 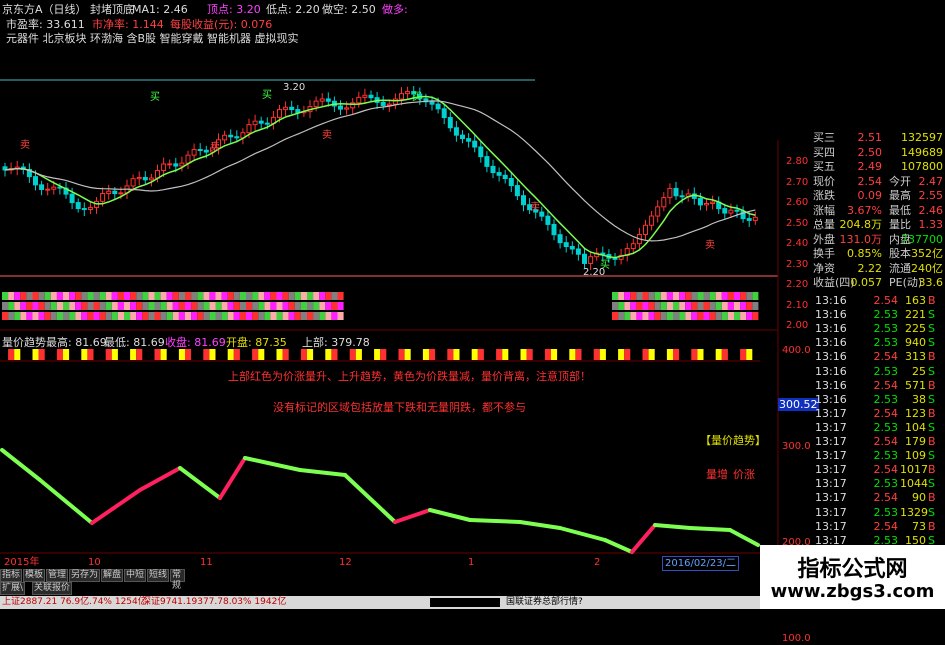 What do you see at coordinates (866, 282) in the screenshot?
I see `quote-value: 0.057` at bounding box center [866, 282].